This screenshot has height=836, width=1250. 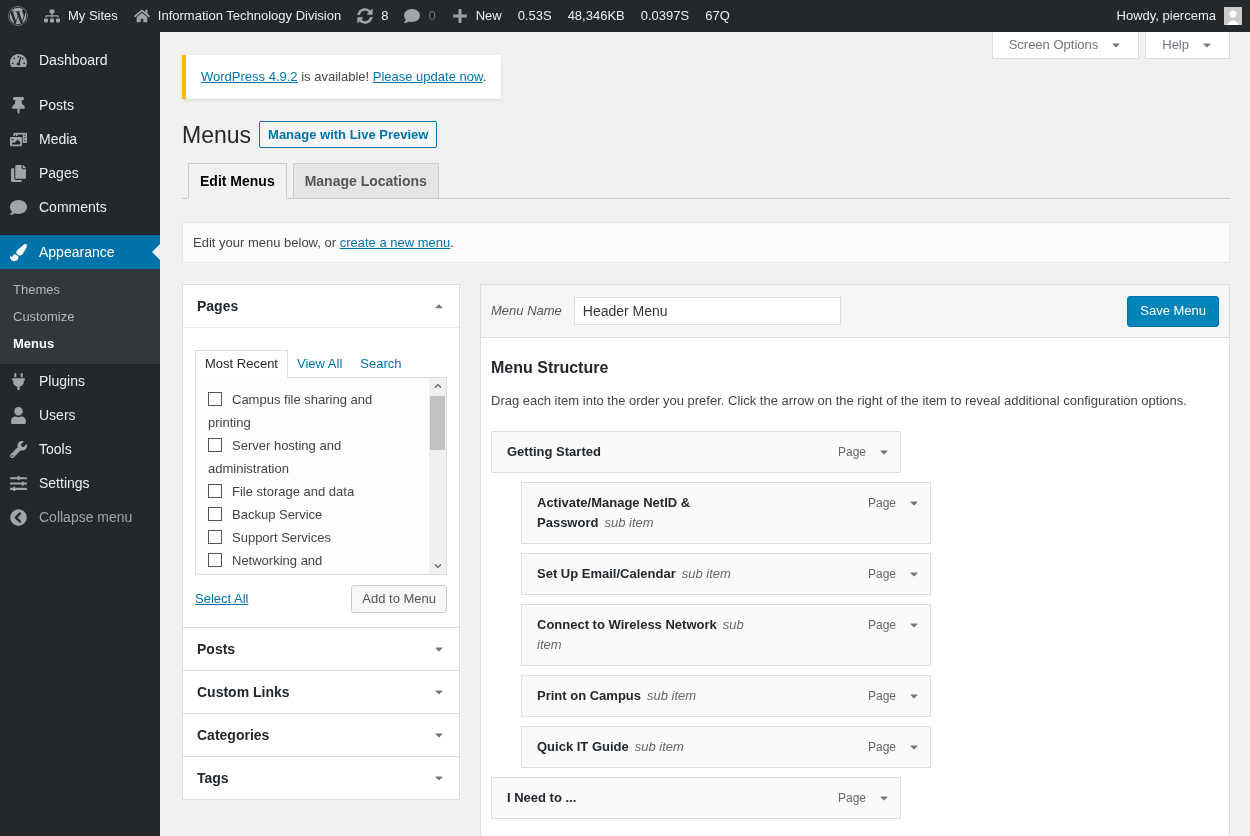 I want to click on menu-item: Connect to Wireless Network sub item Page, so click(x=726, y=634).